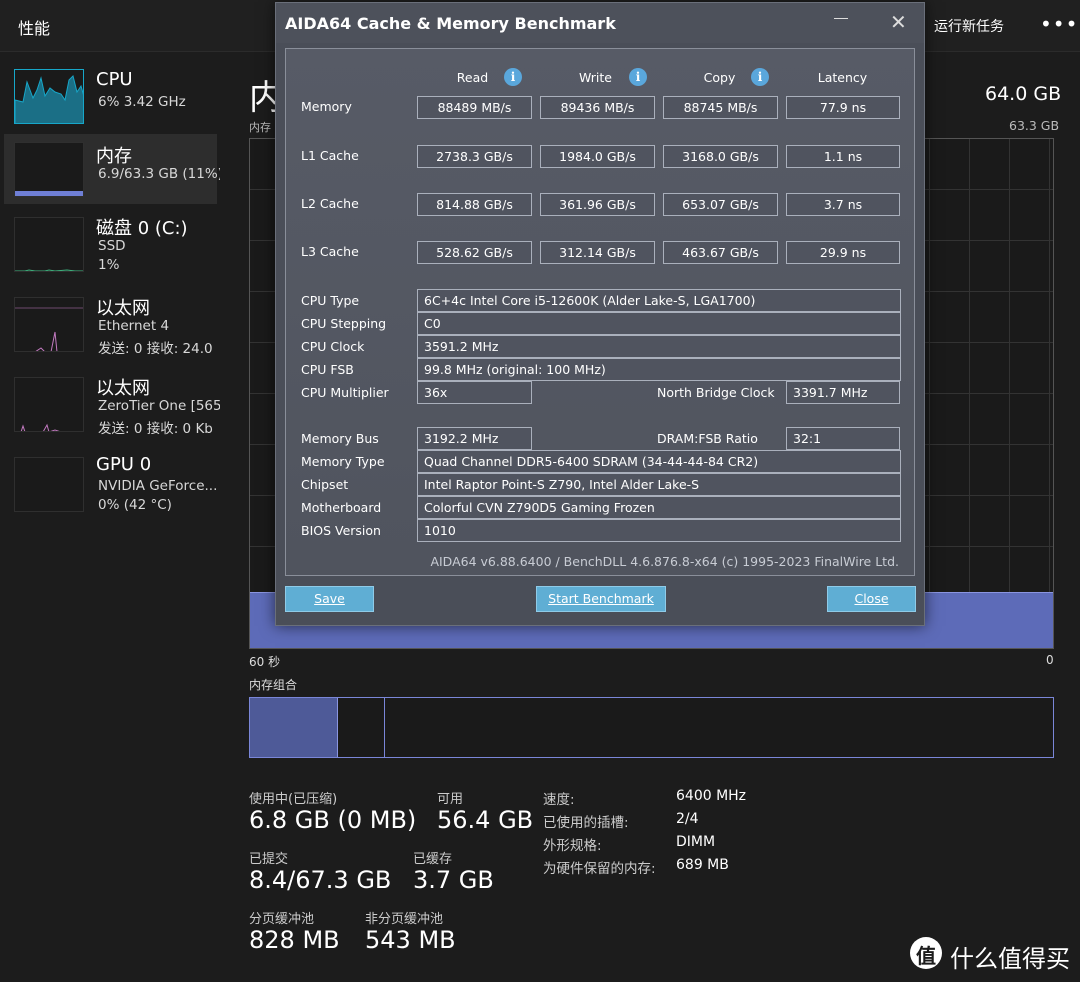 This screenshot has height=982, width=1080. Describe the element at coordinates (344, 323) in the screenshot. I see `cpu-stepping-label: CPU Stepping` at that location.